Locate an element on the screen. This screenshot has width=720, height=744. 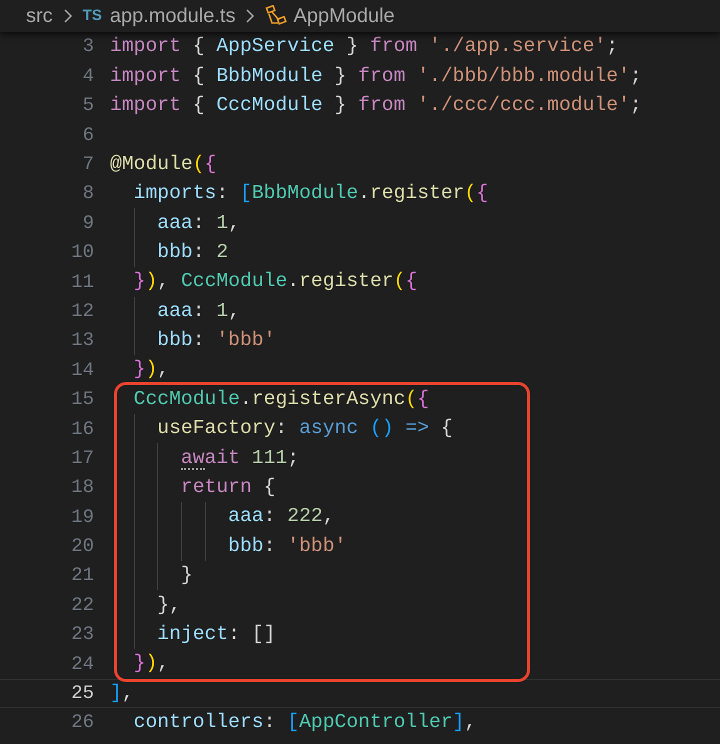
line-number: 6 is located at coordinates (88, 135).